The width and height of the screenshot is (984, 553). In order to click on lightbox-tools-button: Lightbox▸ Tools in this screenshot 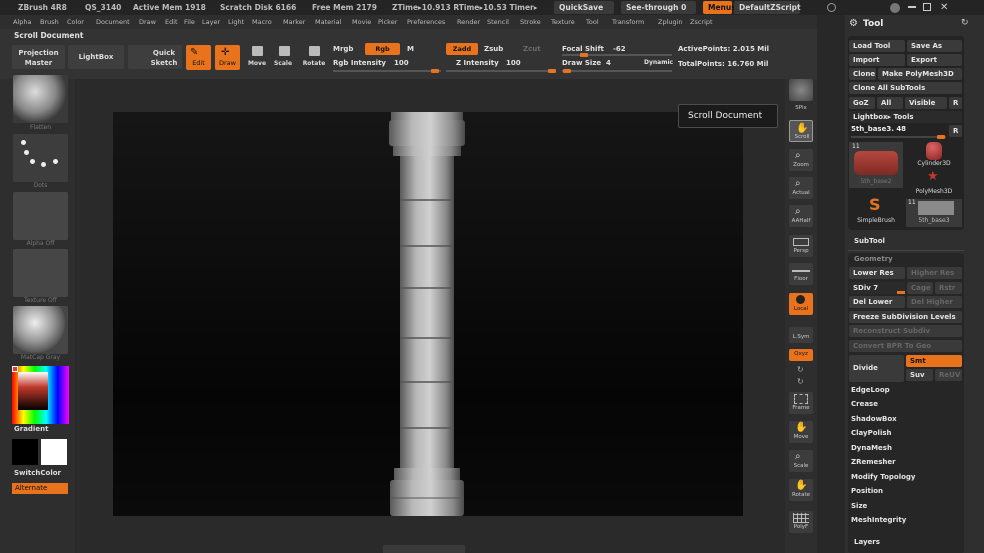, I will do `click(905, 117)`.